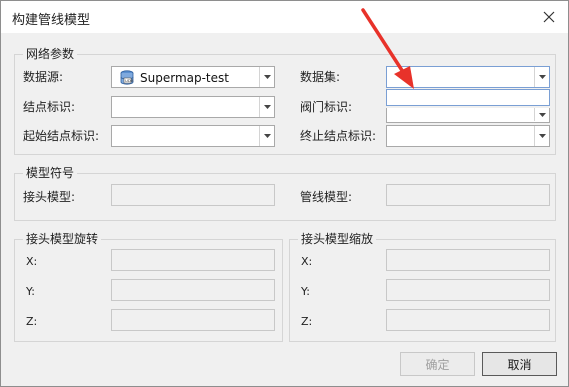 The width and height of the screenshot is (569, 387). What do you see at coordinates (193, 290) in the screenshot?
I see `rotation-y-field` at bounding box center [193, 290].